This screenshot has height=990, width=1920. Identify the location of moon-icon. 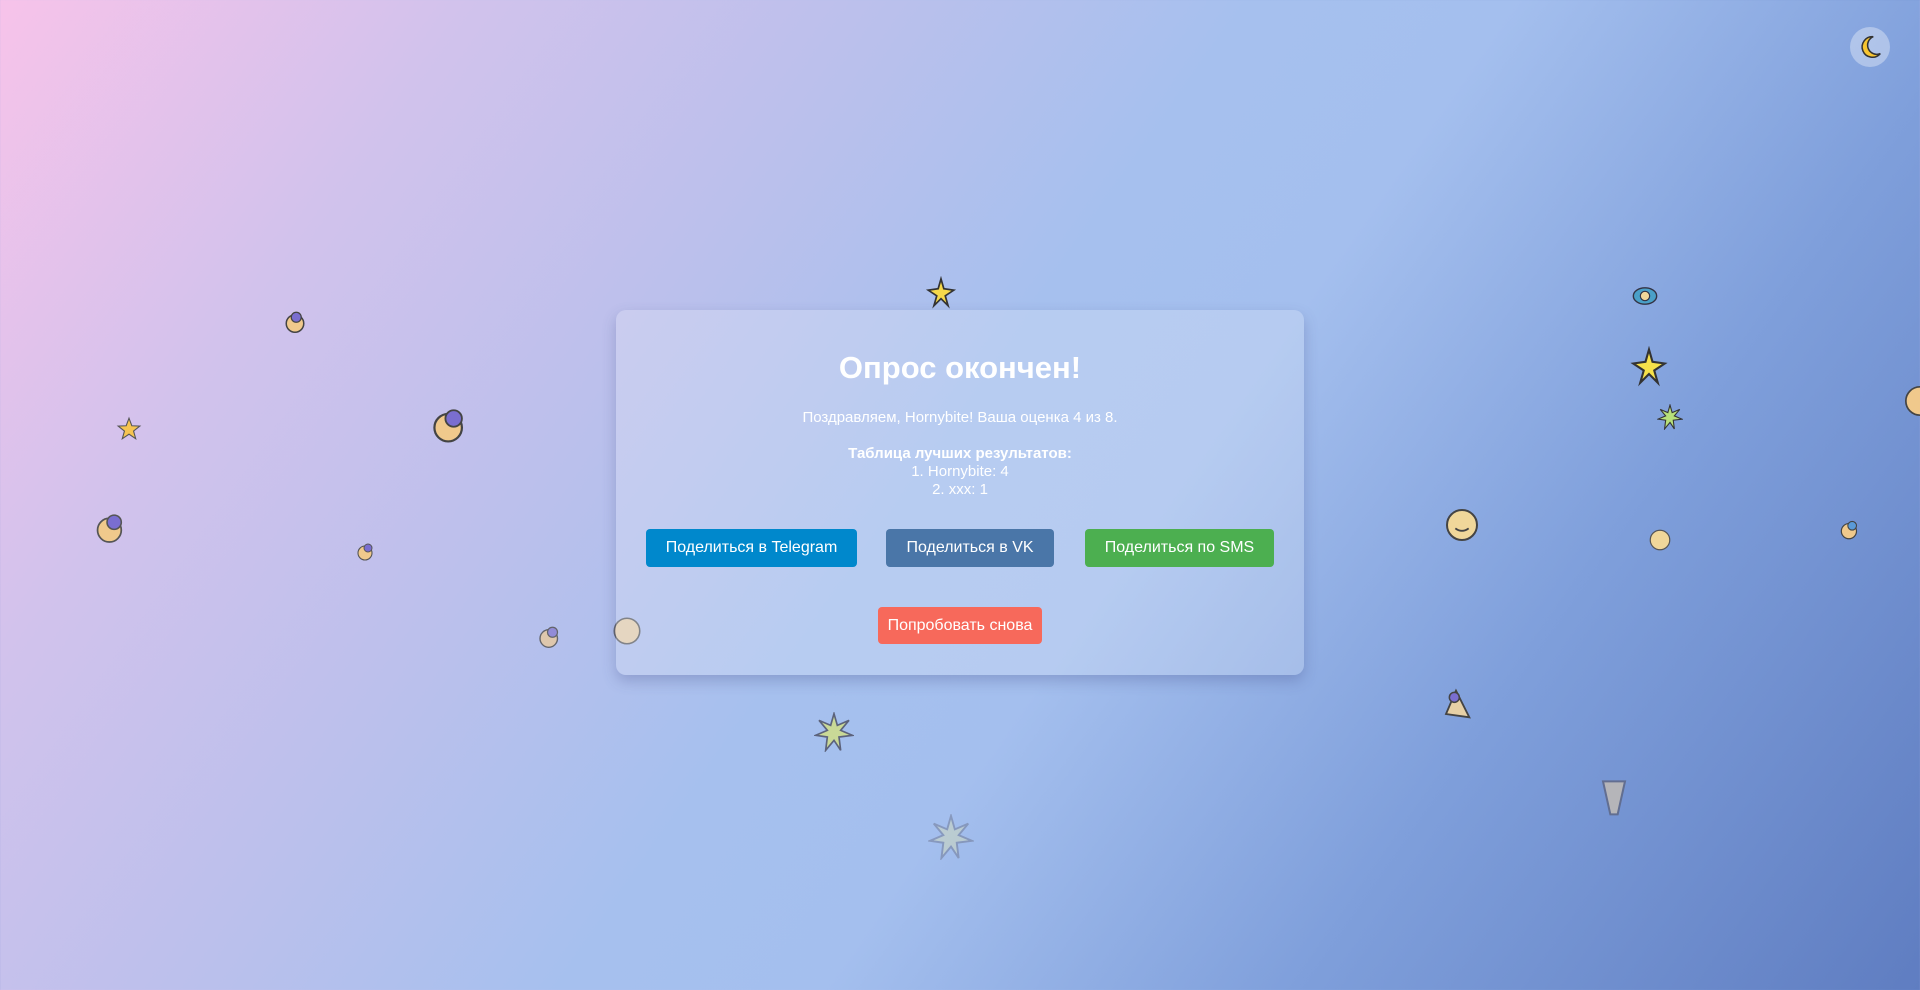
(1871, 46).